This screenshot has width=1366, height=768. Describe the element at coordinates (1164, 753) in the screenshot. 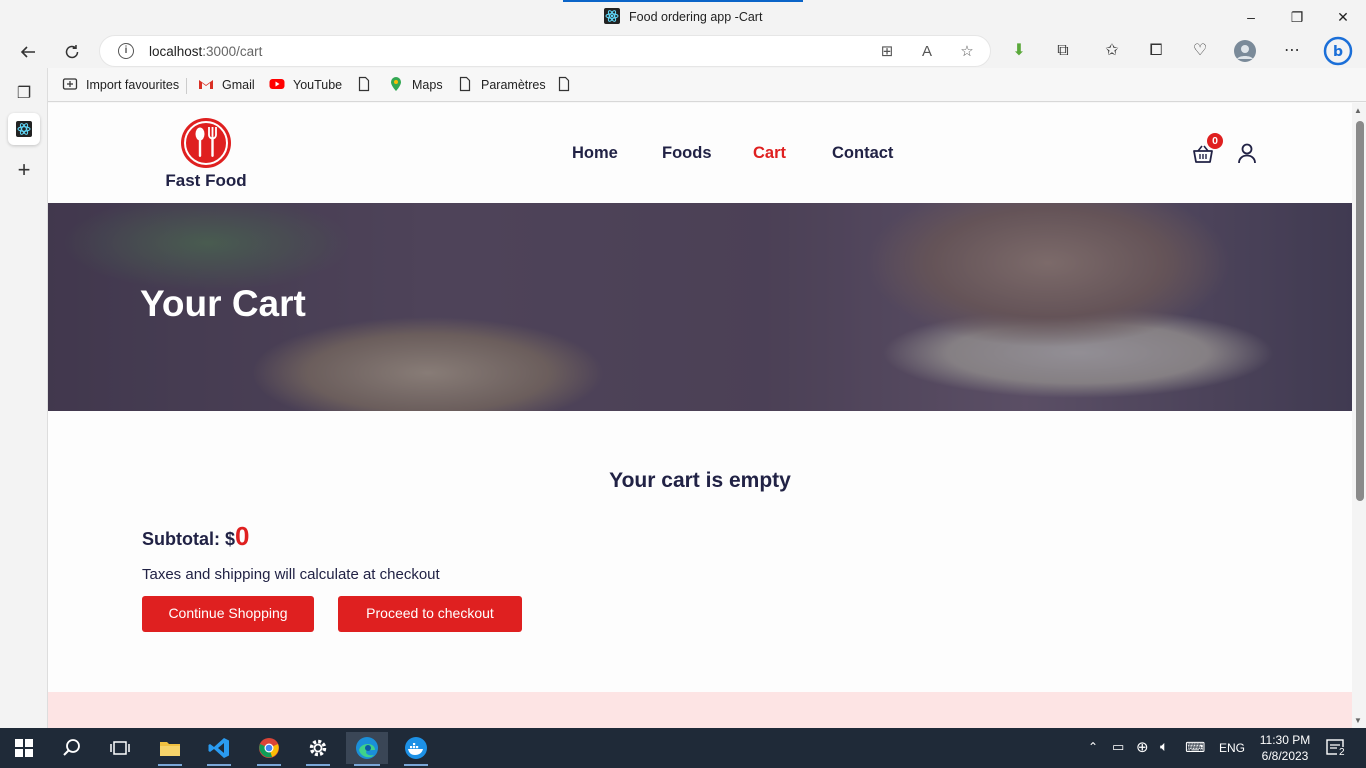

I see `volume-muted-icon: 🔈︎` at that location.